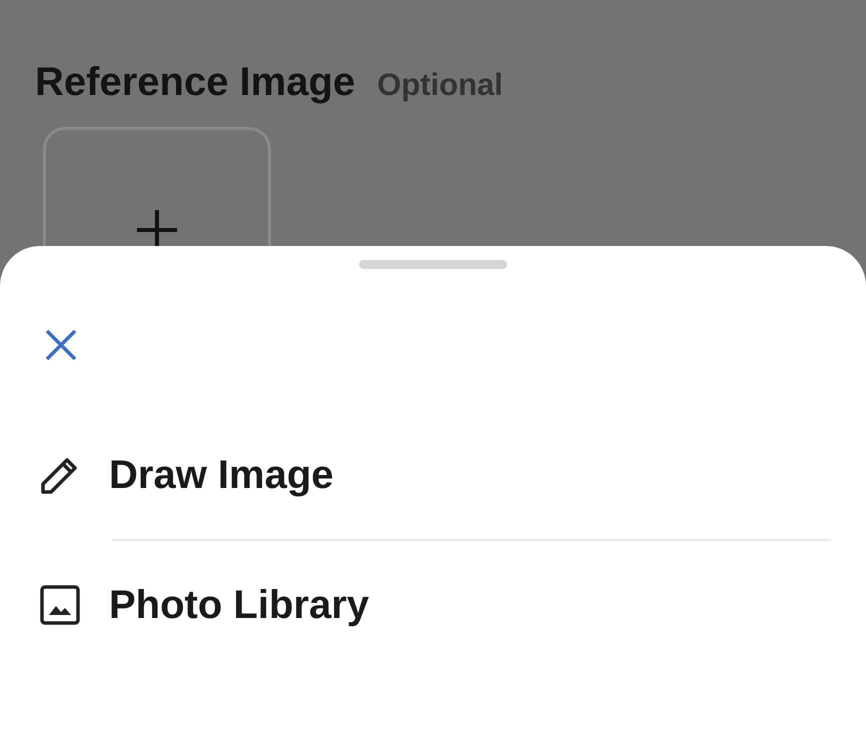 The height and width of the screenshot is (751, 866). Describe the element at coordinates (440, 85) in the screenshot. I see `optional-label: Optional` at that location.